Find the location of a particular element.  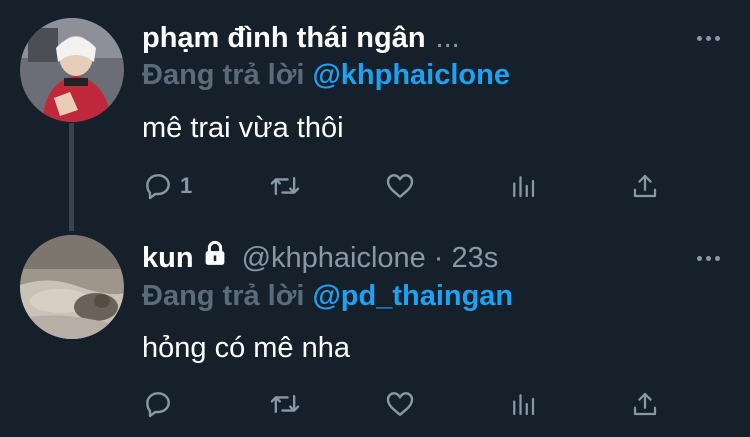

reply-button is located at coordinates (161, 404).